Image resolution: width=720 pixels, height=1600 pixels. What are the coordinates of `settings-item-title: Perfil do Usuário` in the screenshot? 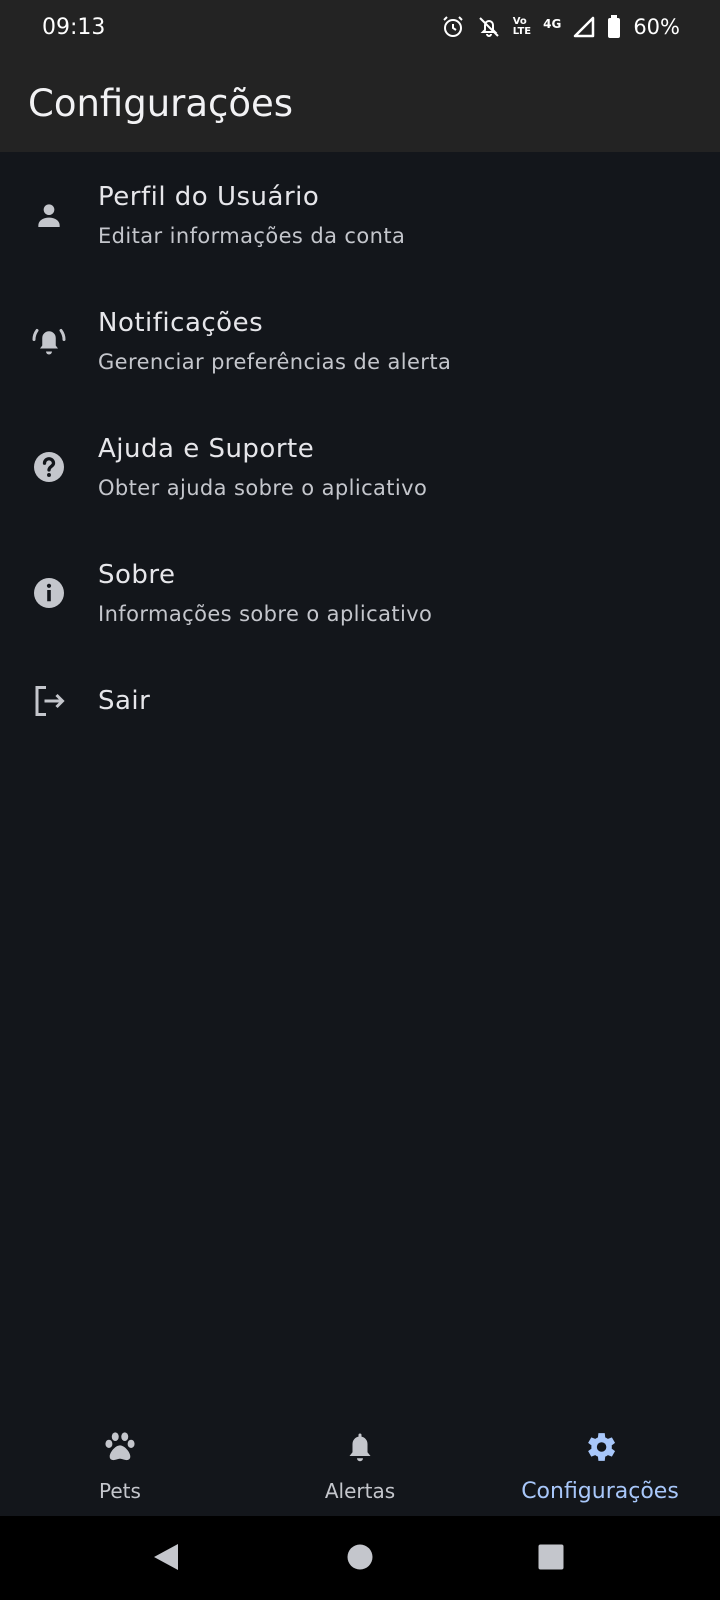 It's located at (209, 197).